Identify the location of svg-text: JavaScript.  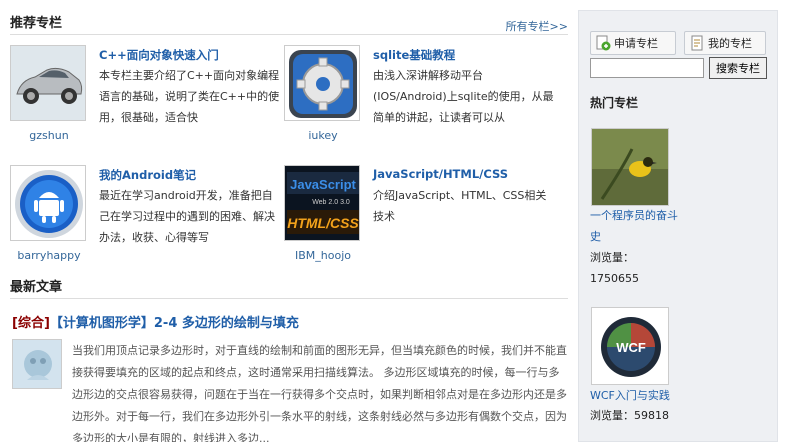
(323, 184).